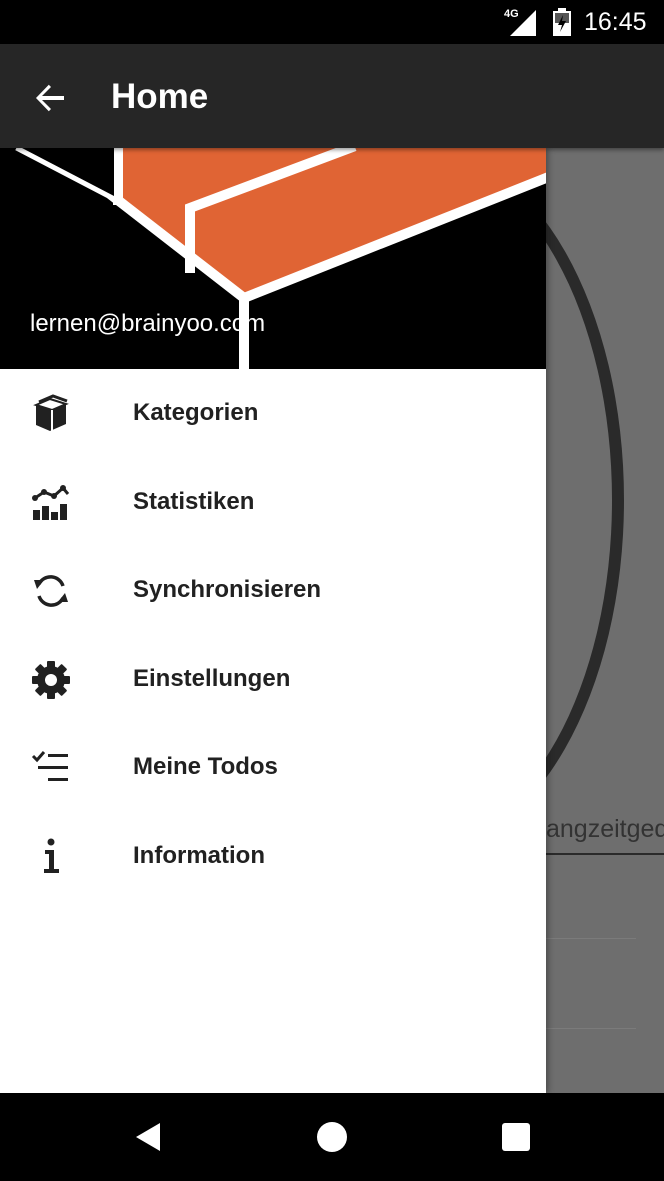 The image size is (664, 1181). I want to click on system-nav-bar, so click(332, 1137).